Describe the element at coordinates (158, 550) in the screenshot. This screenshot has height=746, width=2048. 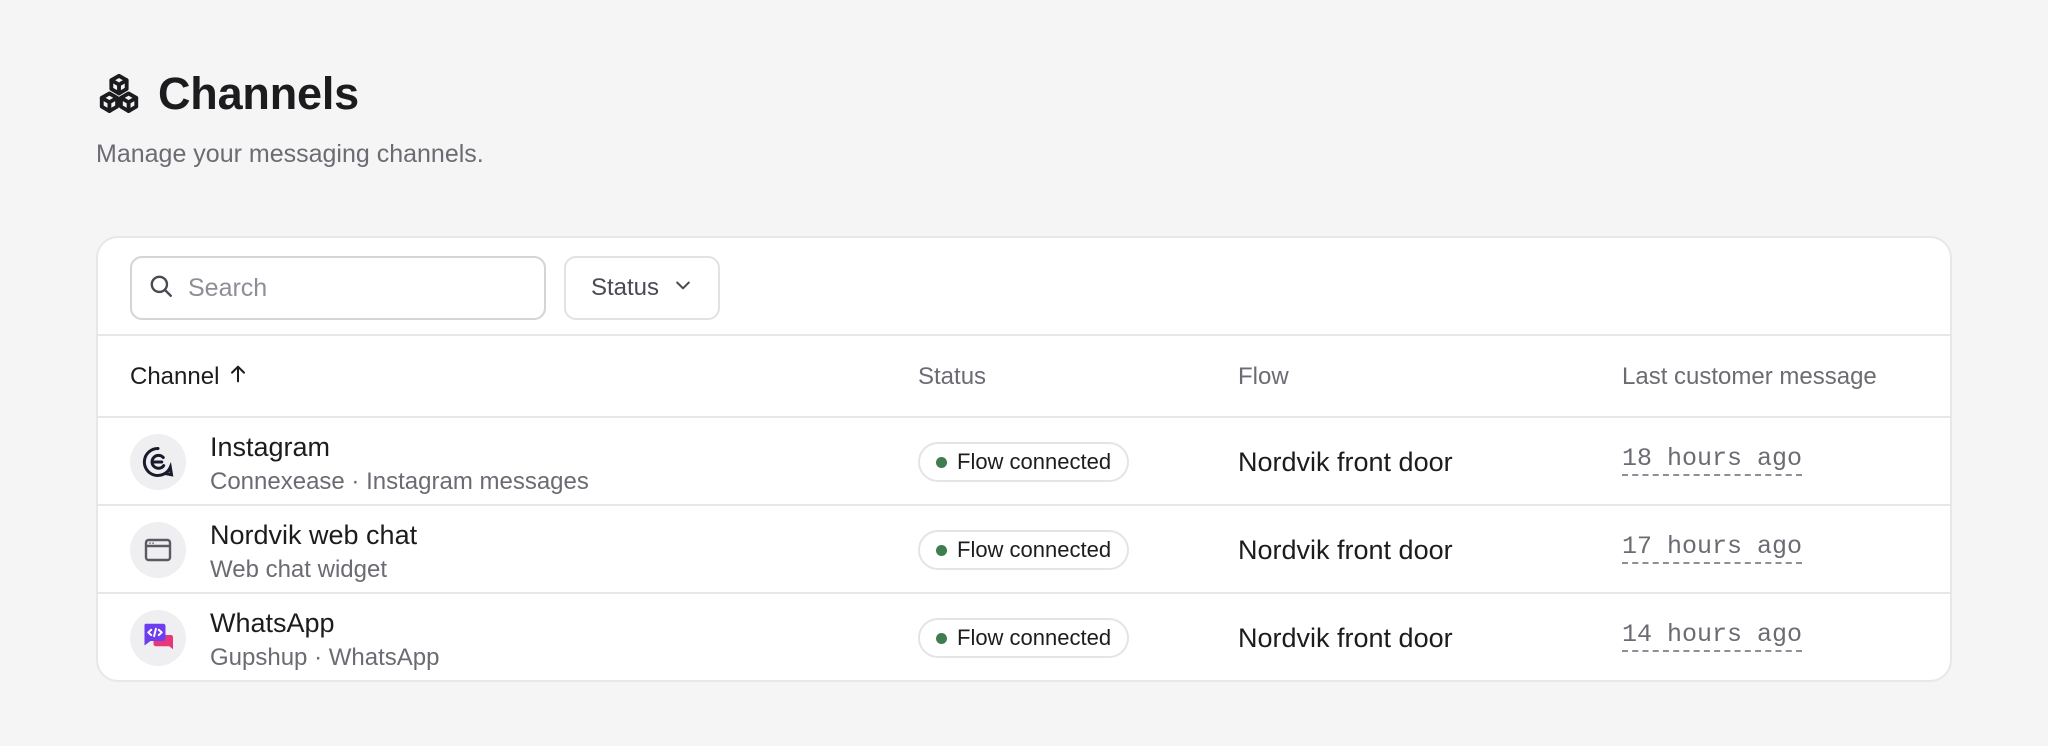
I see `browser-window-icon` at that location.